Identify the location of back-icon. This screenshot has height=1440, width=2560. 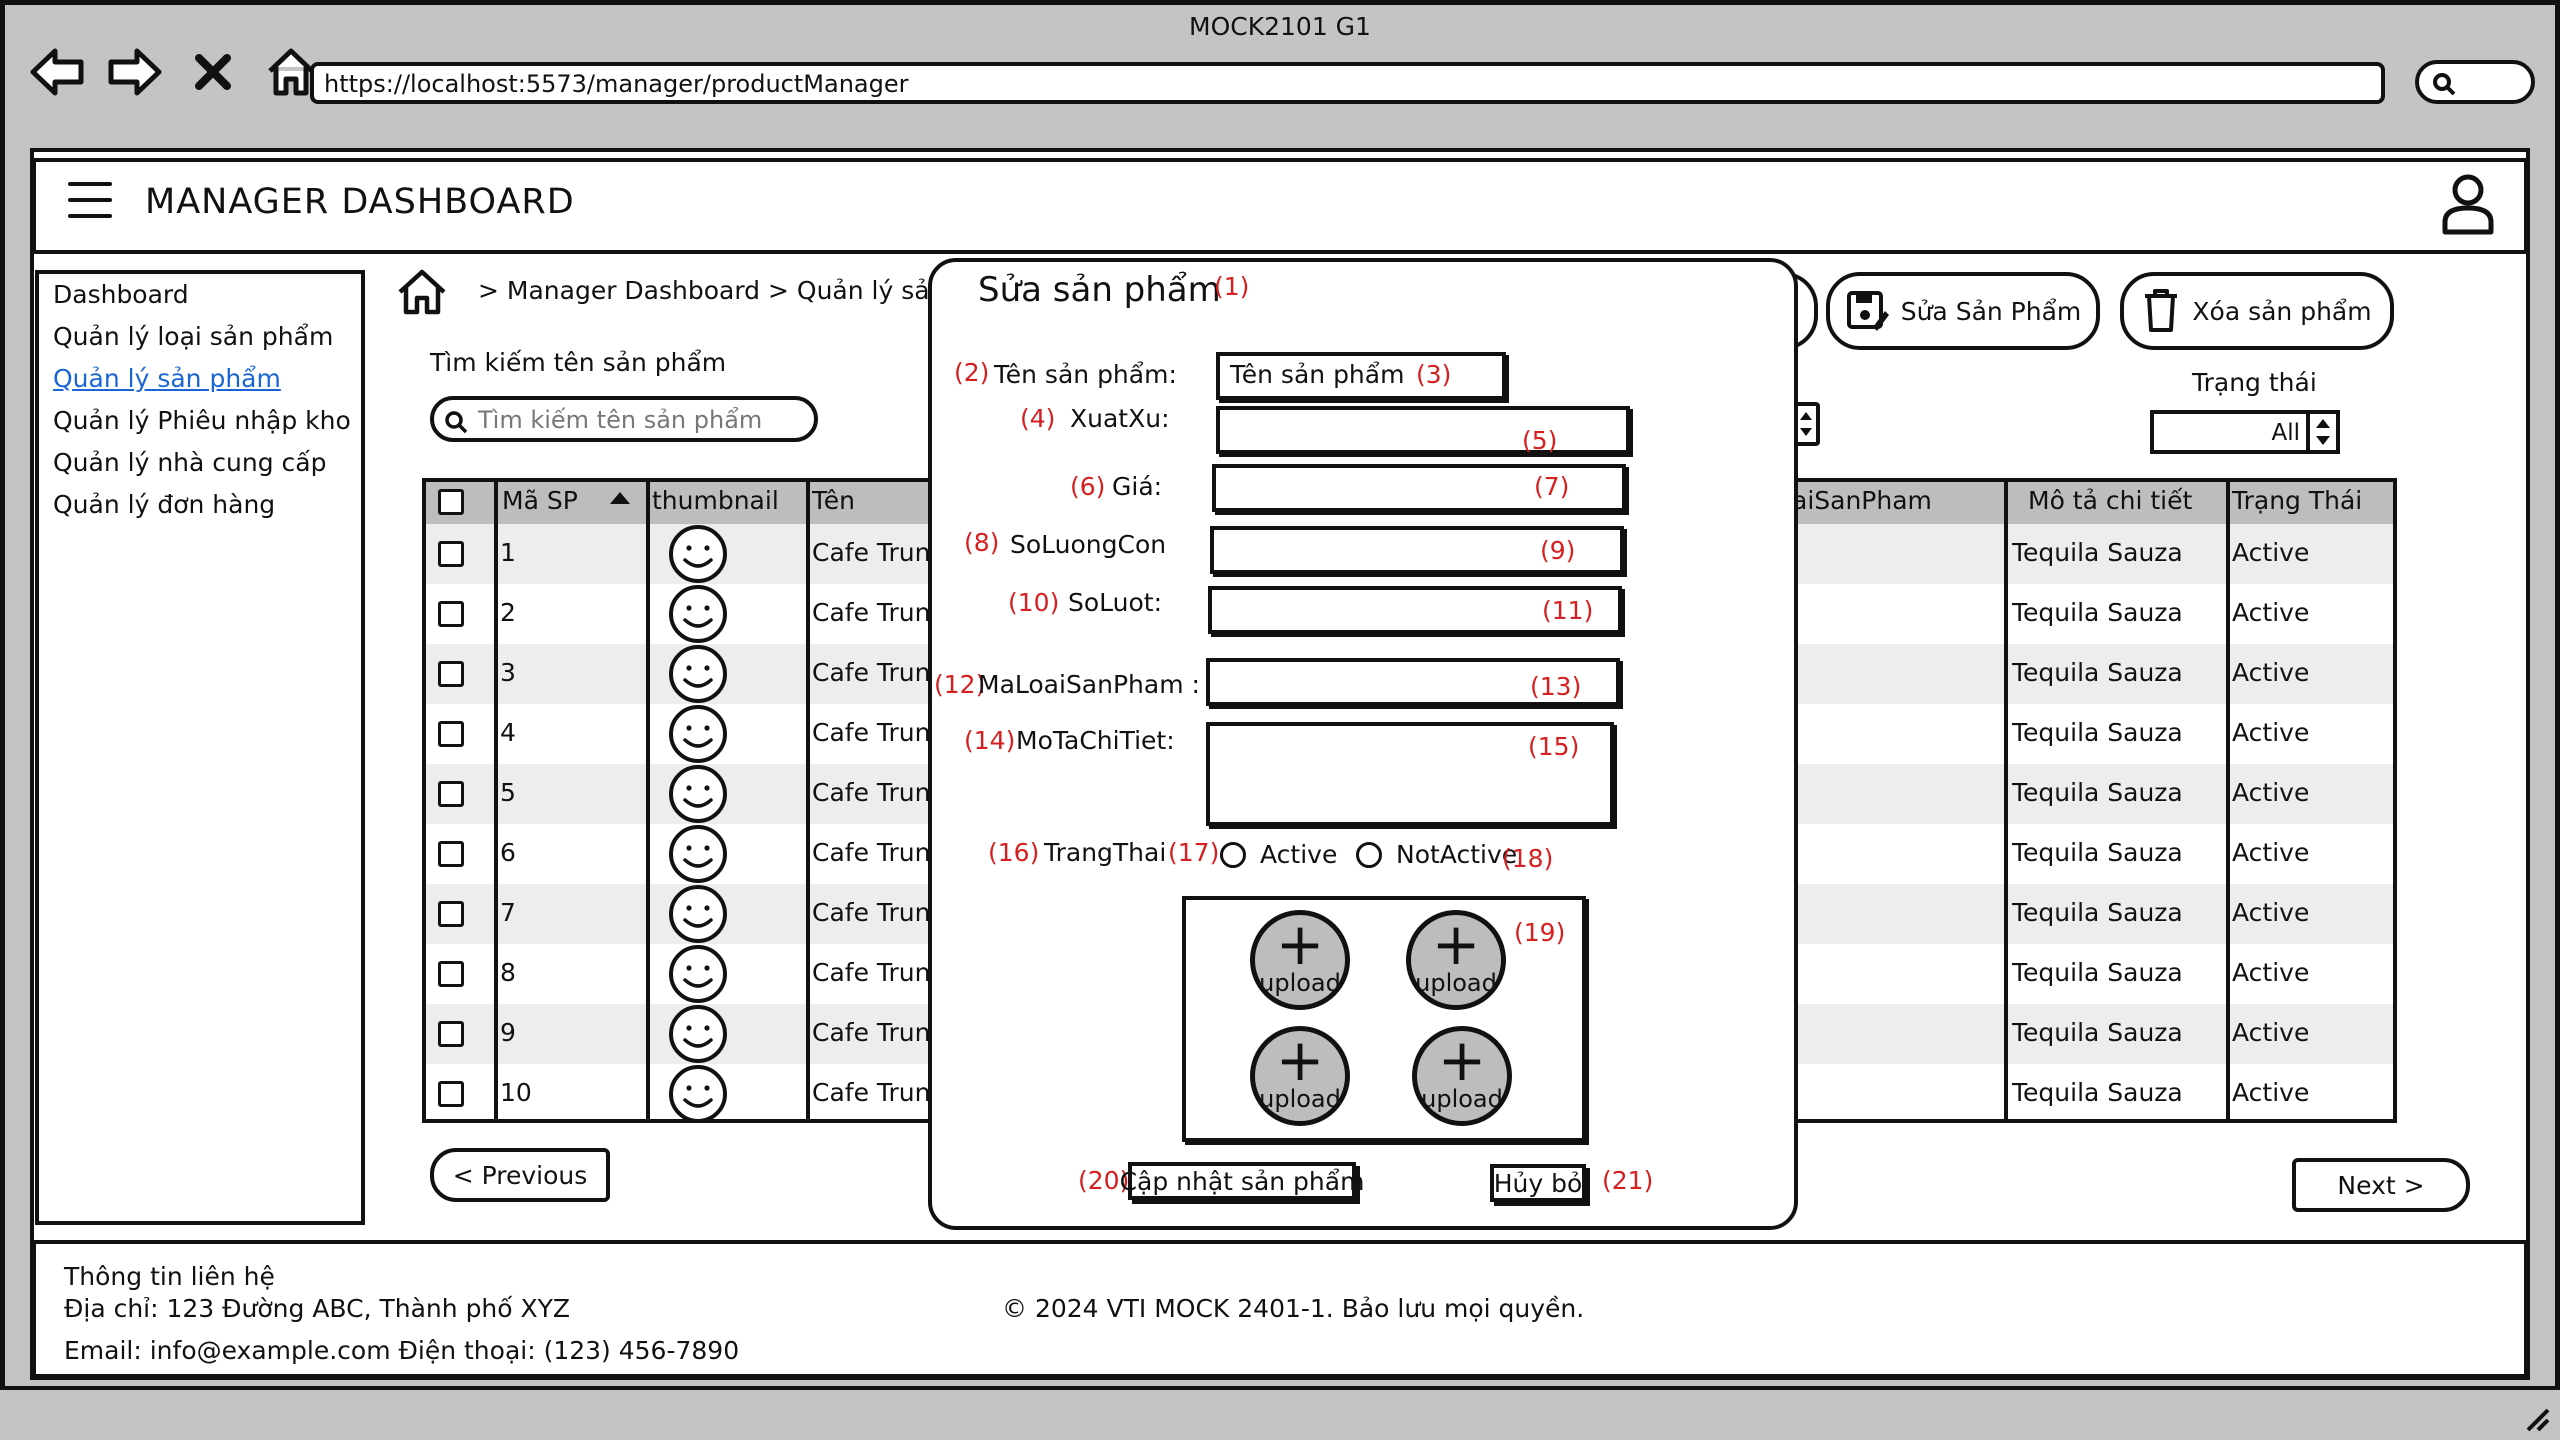
(57, 72).